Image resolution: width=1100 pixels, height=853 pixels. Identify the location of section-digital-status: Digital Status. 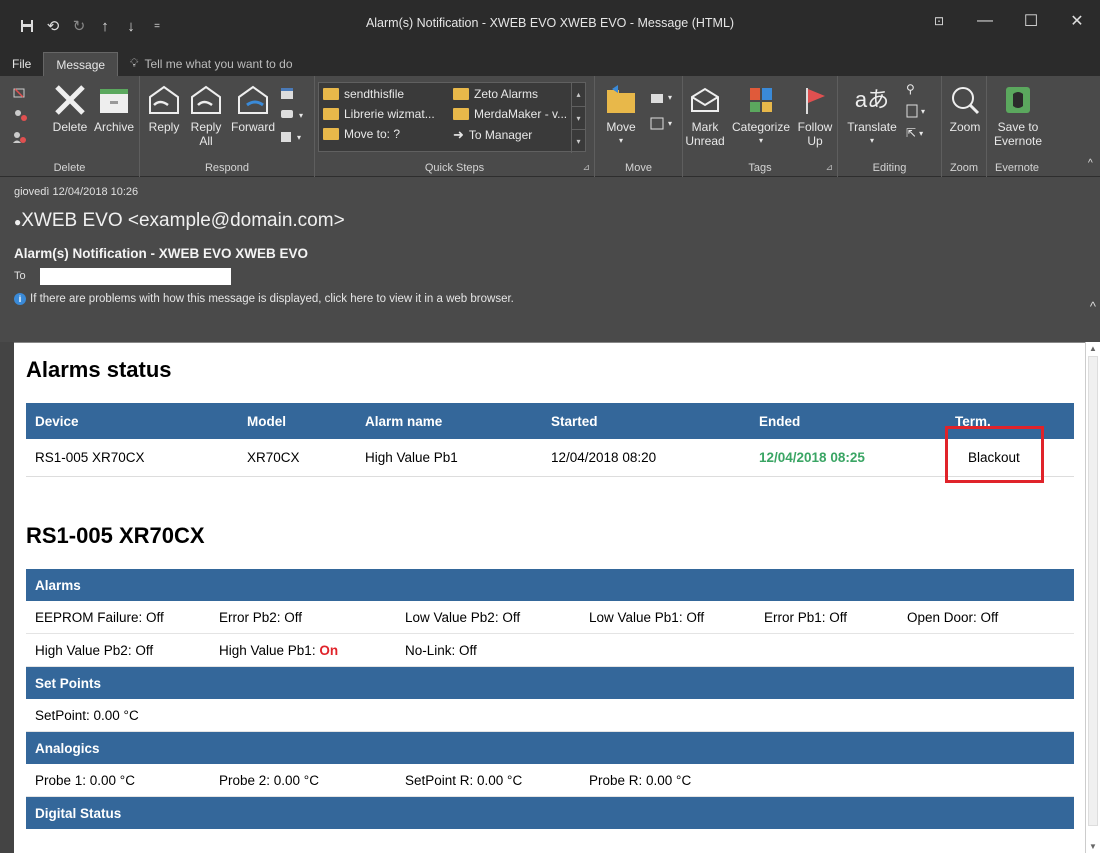
(550, 813).